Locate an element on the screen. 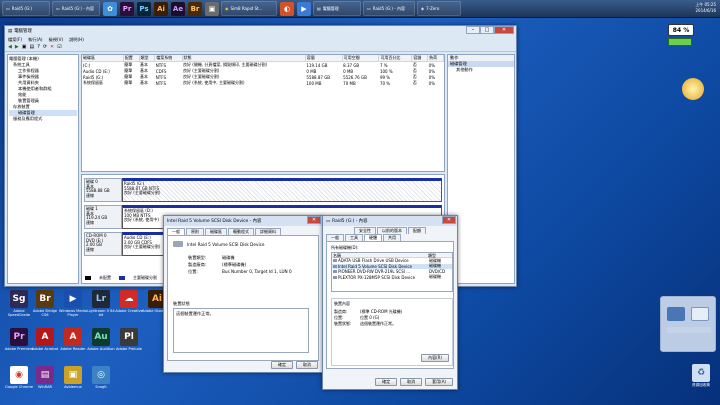  tabs-row-2: 一般 工具 硬體 共用 is located at coordinates (390, 237).